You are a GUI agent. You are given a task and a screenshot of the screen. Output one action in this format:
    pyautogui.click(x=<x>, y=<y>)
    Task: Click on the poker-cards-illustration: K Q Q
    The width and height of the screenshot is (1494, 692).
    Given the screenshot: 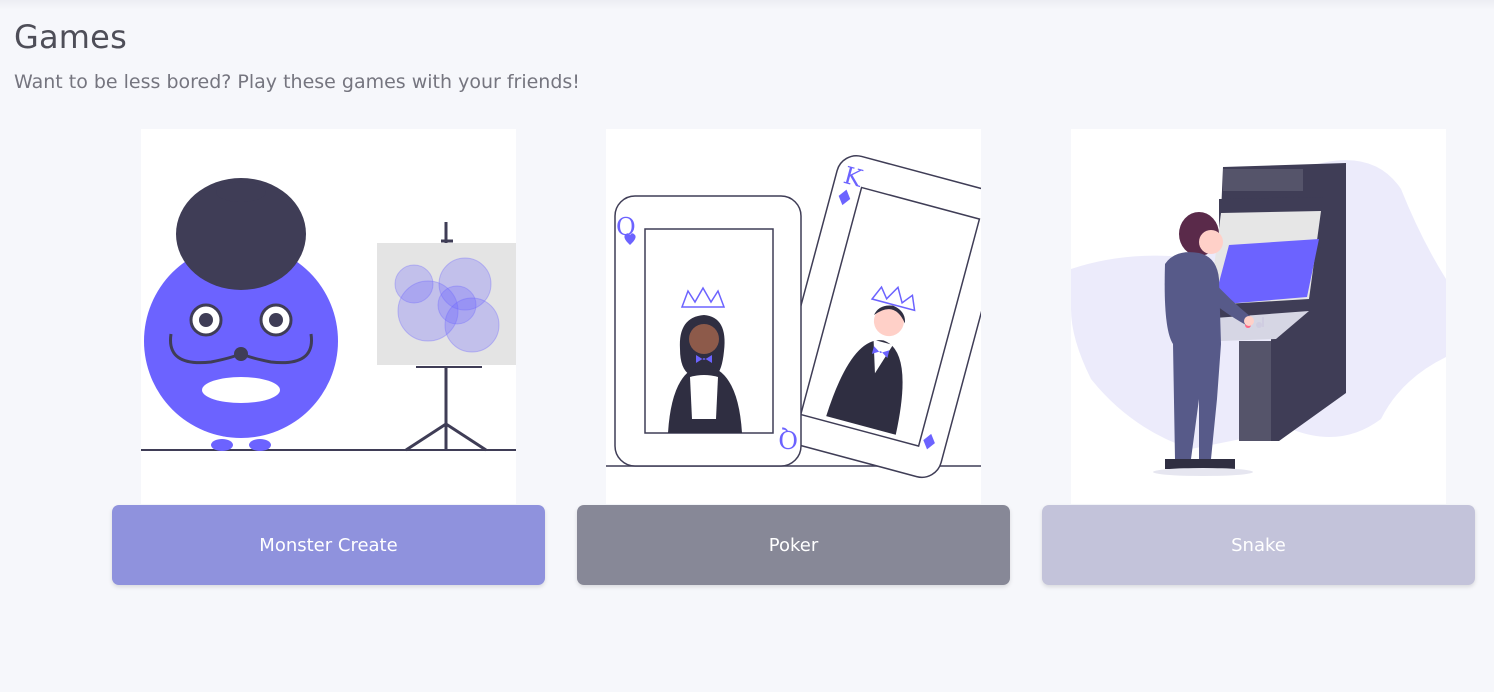 What is the action you would take?
    pyautogui.click(x=793, y=316)
    